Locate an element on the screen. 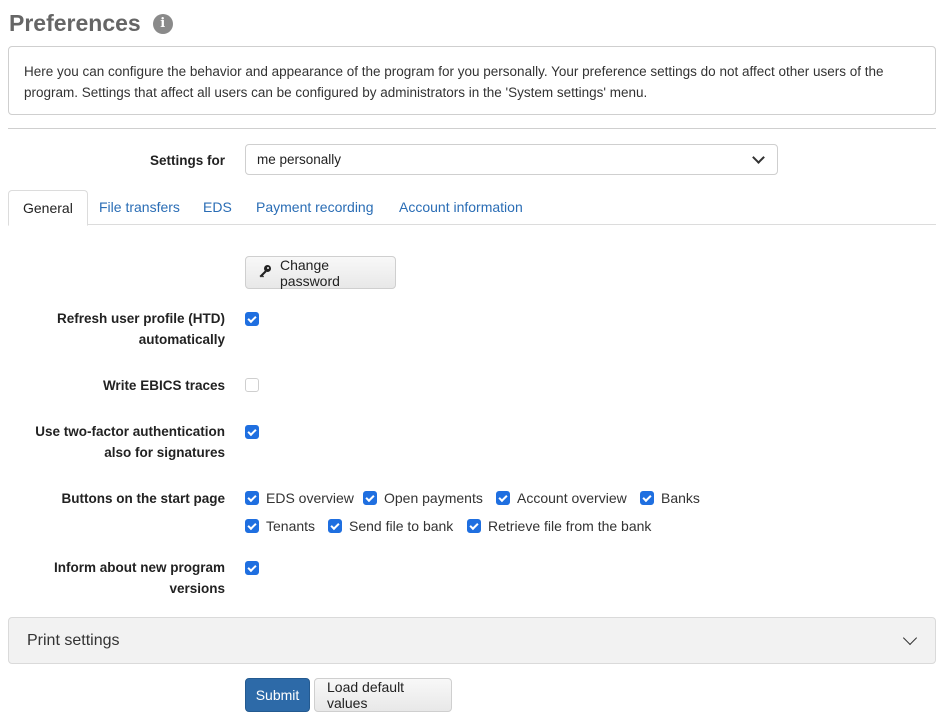  page-title: Preferences i is located at coordinates (91, 23).